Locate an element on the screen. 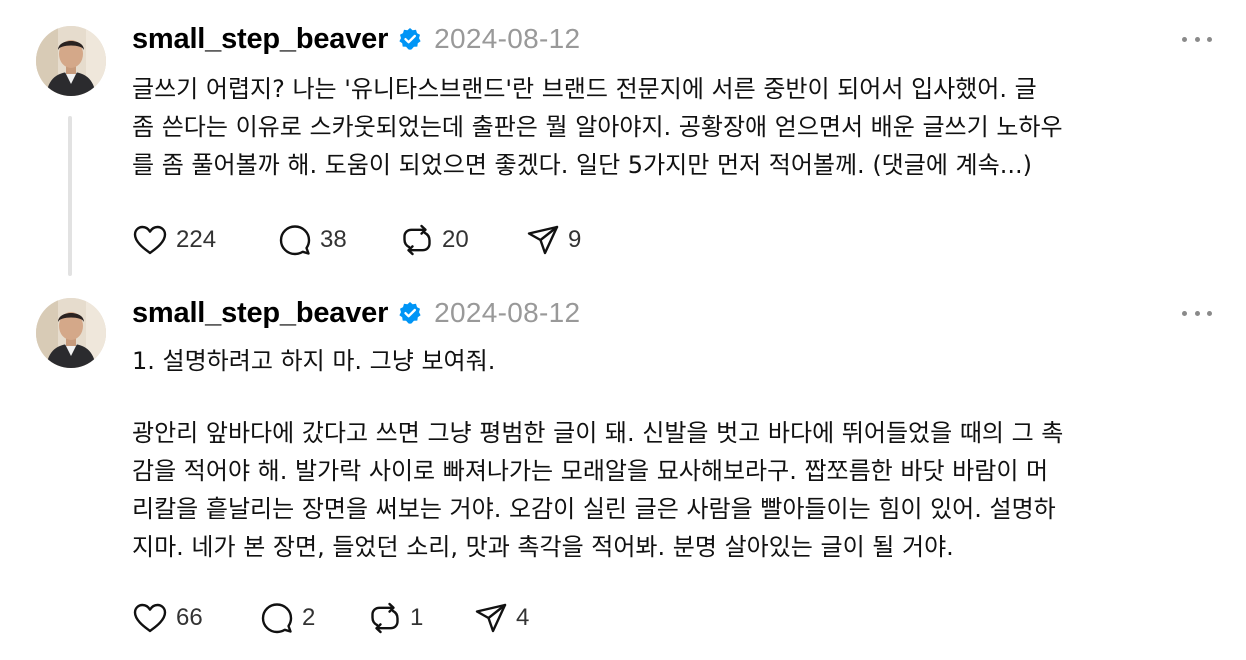 Image resolution: width=1246 pixels, height=660 pixels. repost-button: 20 is located at coordinates (463, 240).